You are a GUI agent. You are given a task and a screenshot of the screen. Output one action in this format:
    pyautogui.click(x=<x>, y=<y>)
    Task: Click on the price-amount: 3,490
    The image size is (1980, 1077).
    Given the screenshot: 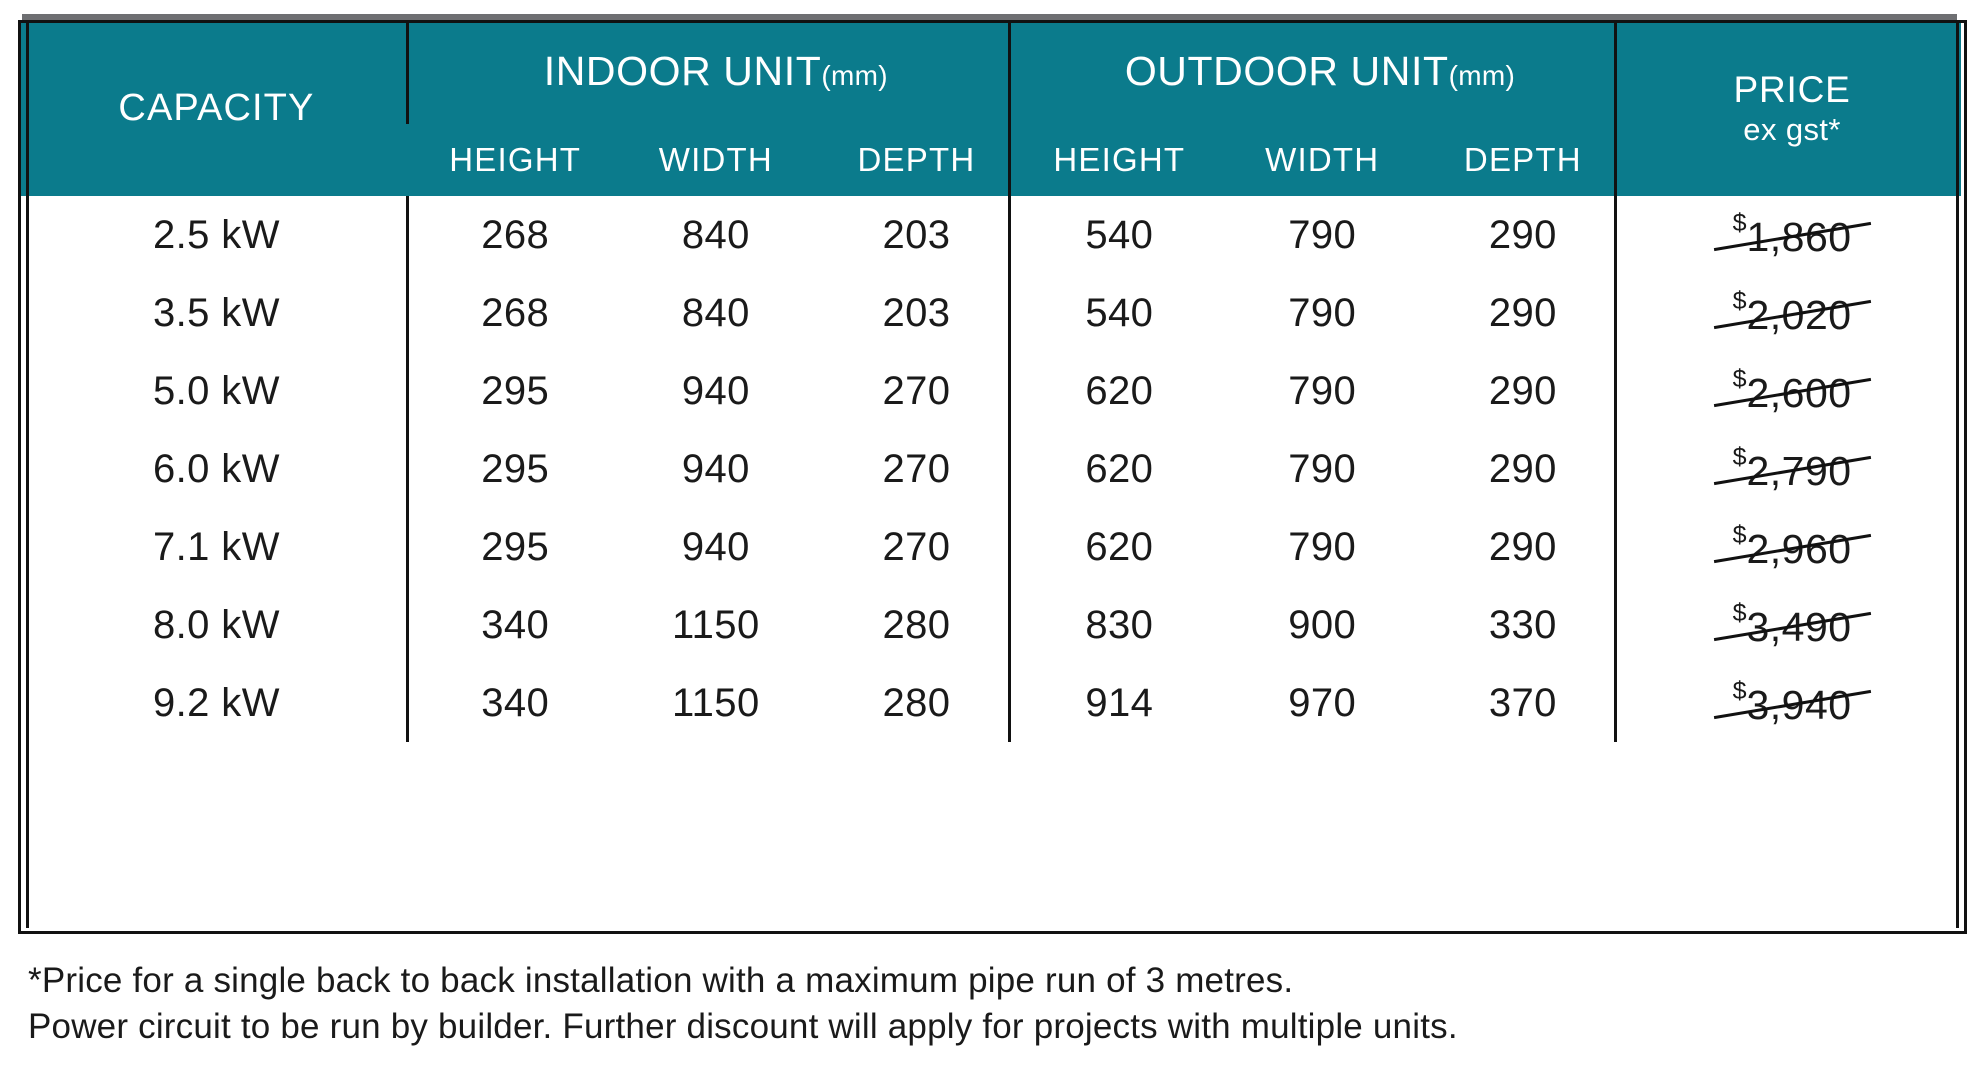 What is the action you would take?
    pyautogui.click(x=1799, y=627)
    